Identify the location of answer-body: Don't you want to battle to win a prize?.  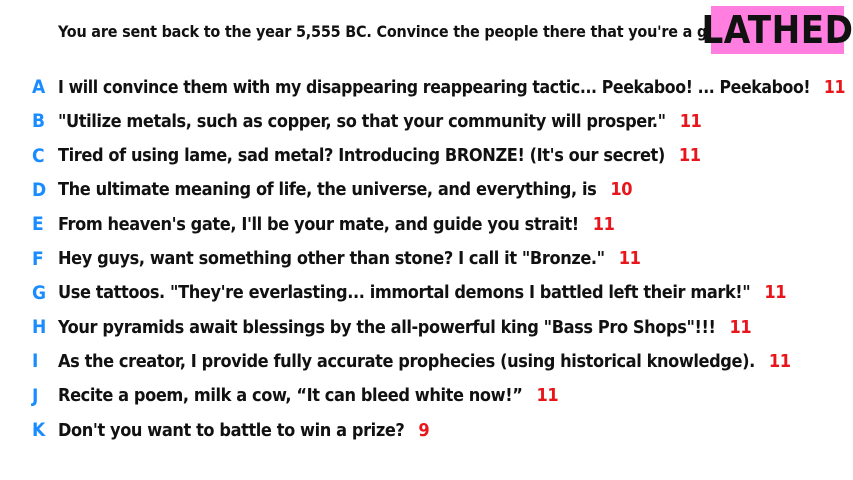
(231, 430).